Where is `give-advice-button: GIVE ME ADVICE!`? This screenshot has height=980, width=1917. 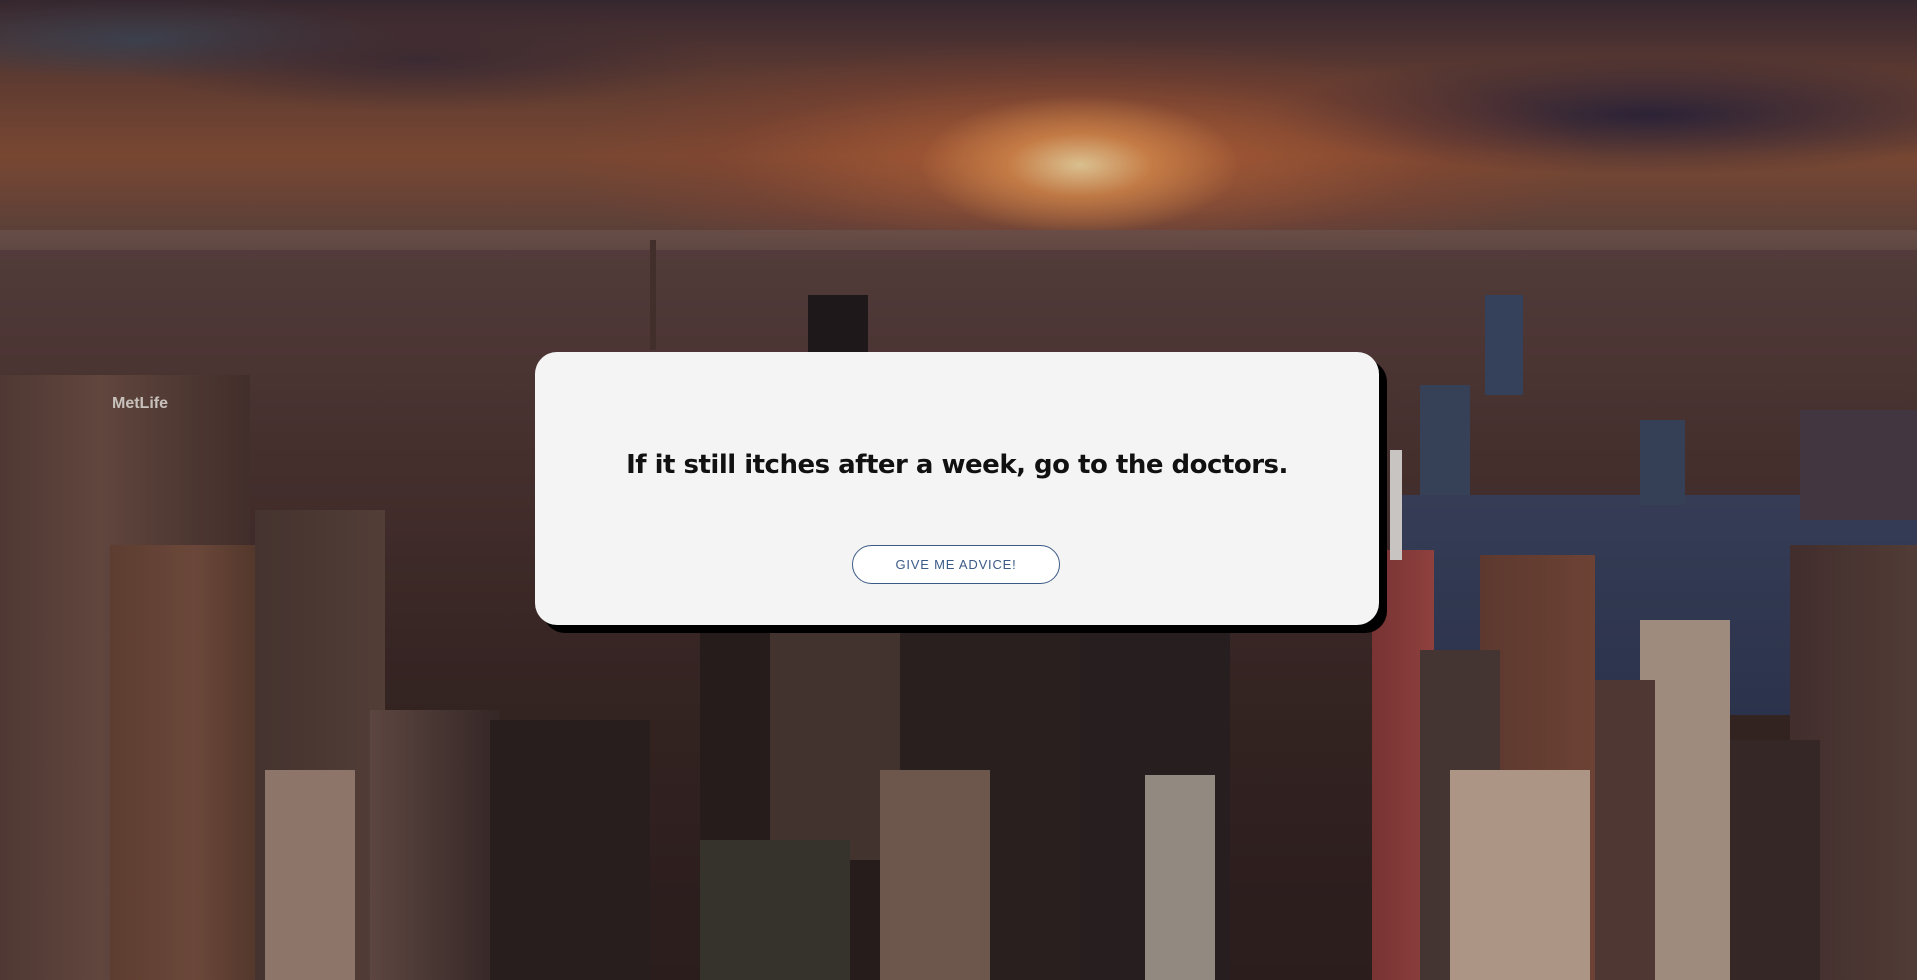
give-advice-button: GIVE ME ADVICE! is located at coordinates (956, 564).